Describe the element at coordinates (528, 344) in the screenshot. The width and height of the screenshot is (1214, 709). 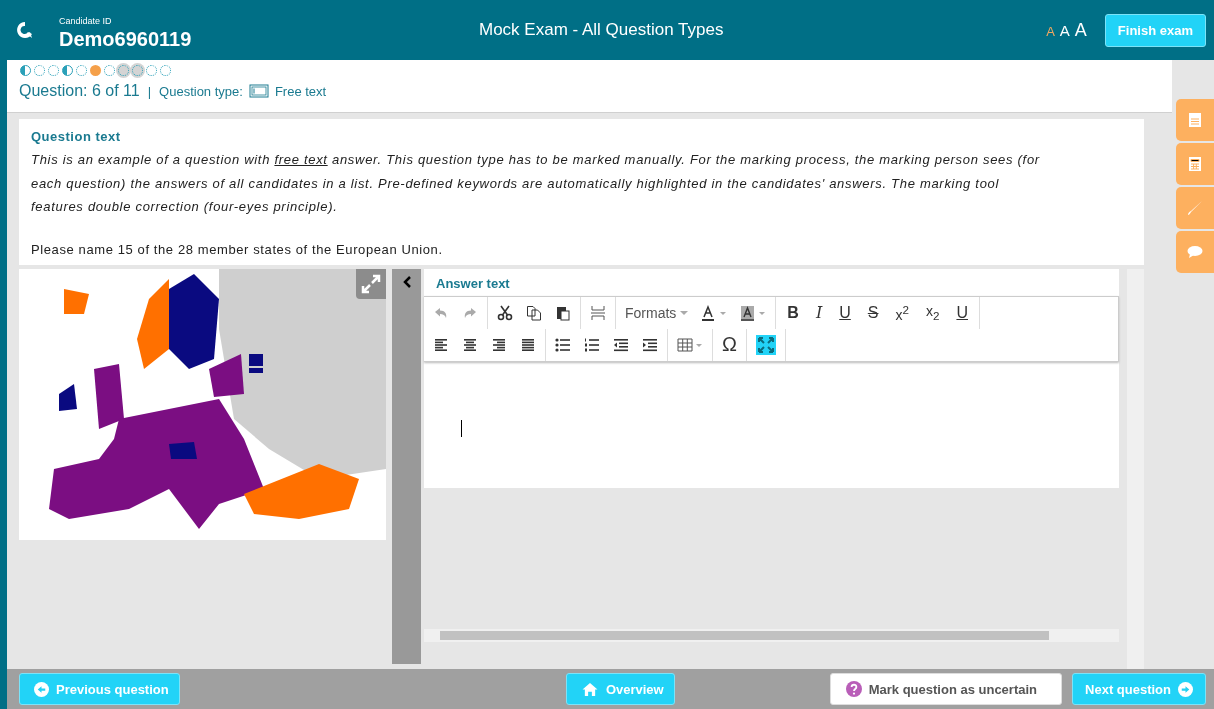
I see `justify-icon` at that location.